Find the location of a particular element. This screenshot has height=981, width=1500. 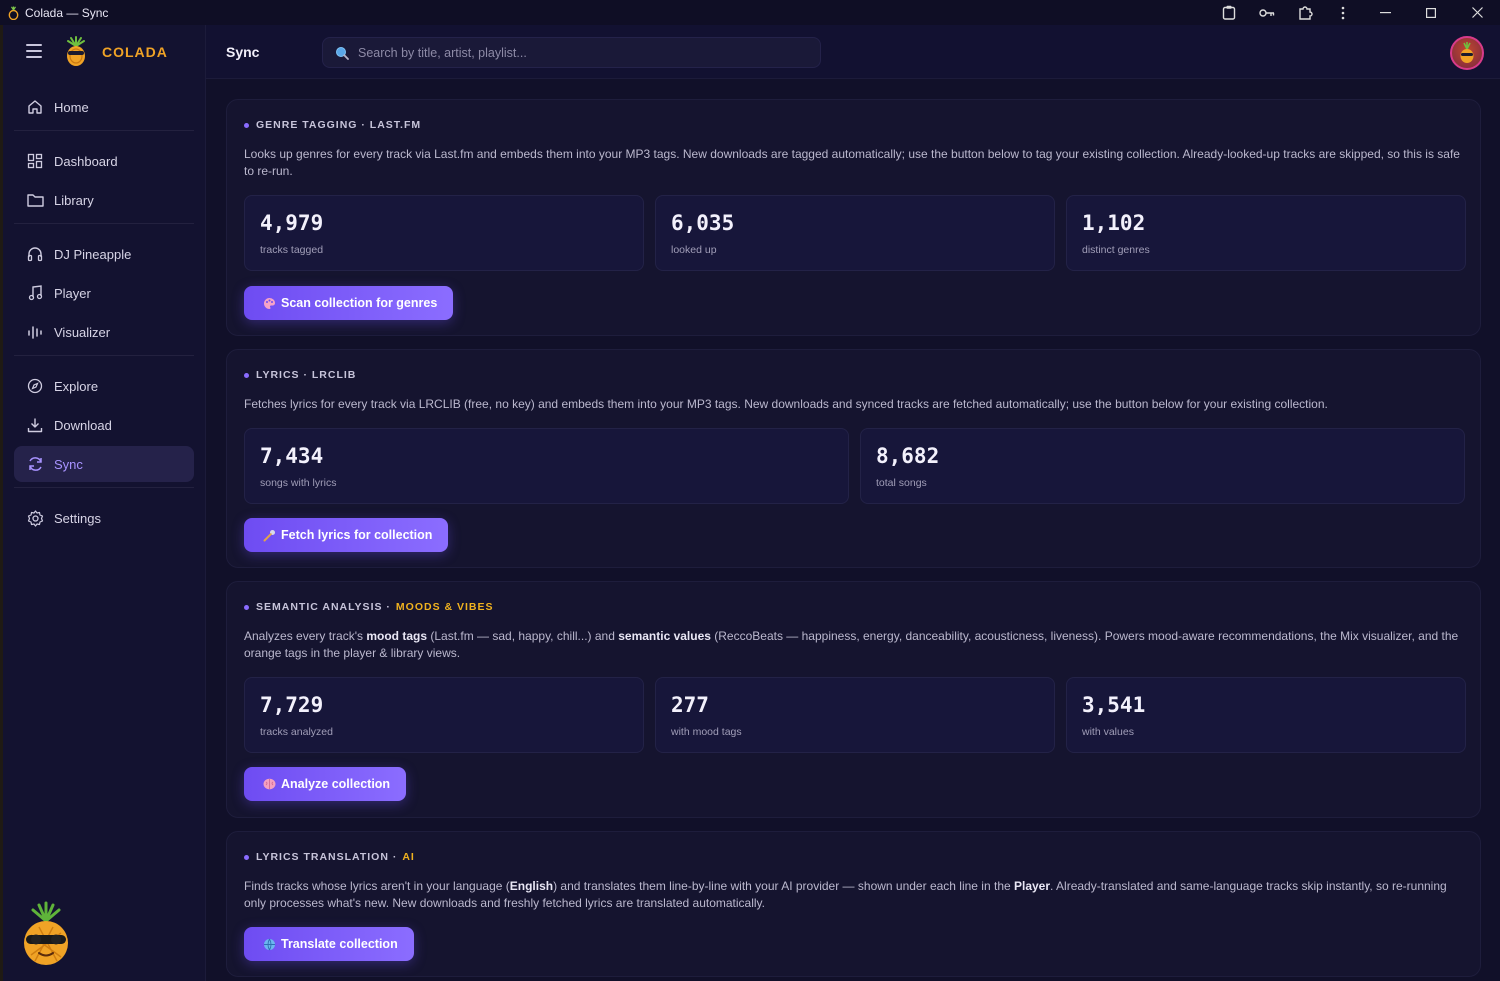

sidebar-item-label: DJ Pineapple is located at coordinates (93, 254).